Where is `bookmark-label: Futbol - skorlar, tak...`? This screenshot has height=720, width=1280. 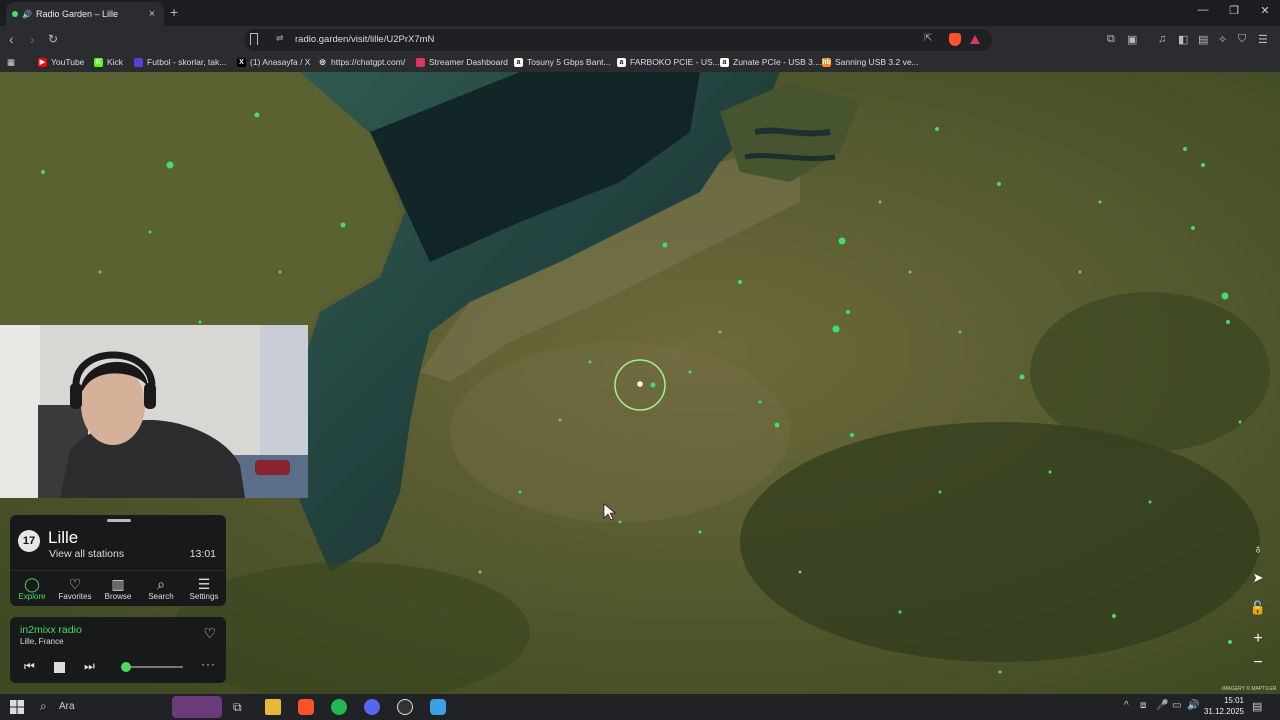 bookmark-label: Futbol - skorlar, tak... is located at coordinates (187, 62).